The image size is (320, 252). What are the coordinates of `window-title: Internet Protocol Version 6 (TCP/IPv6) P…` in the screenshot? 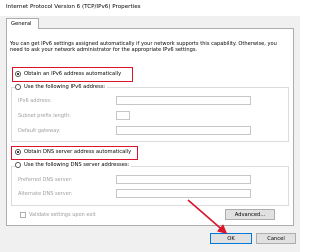 It's located at (73, 7).